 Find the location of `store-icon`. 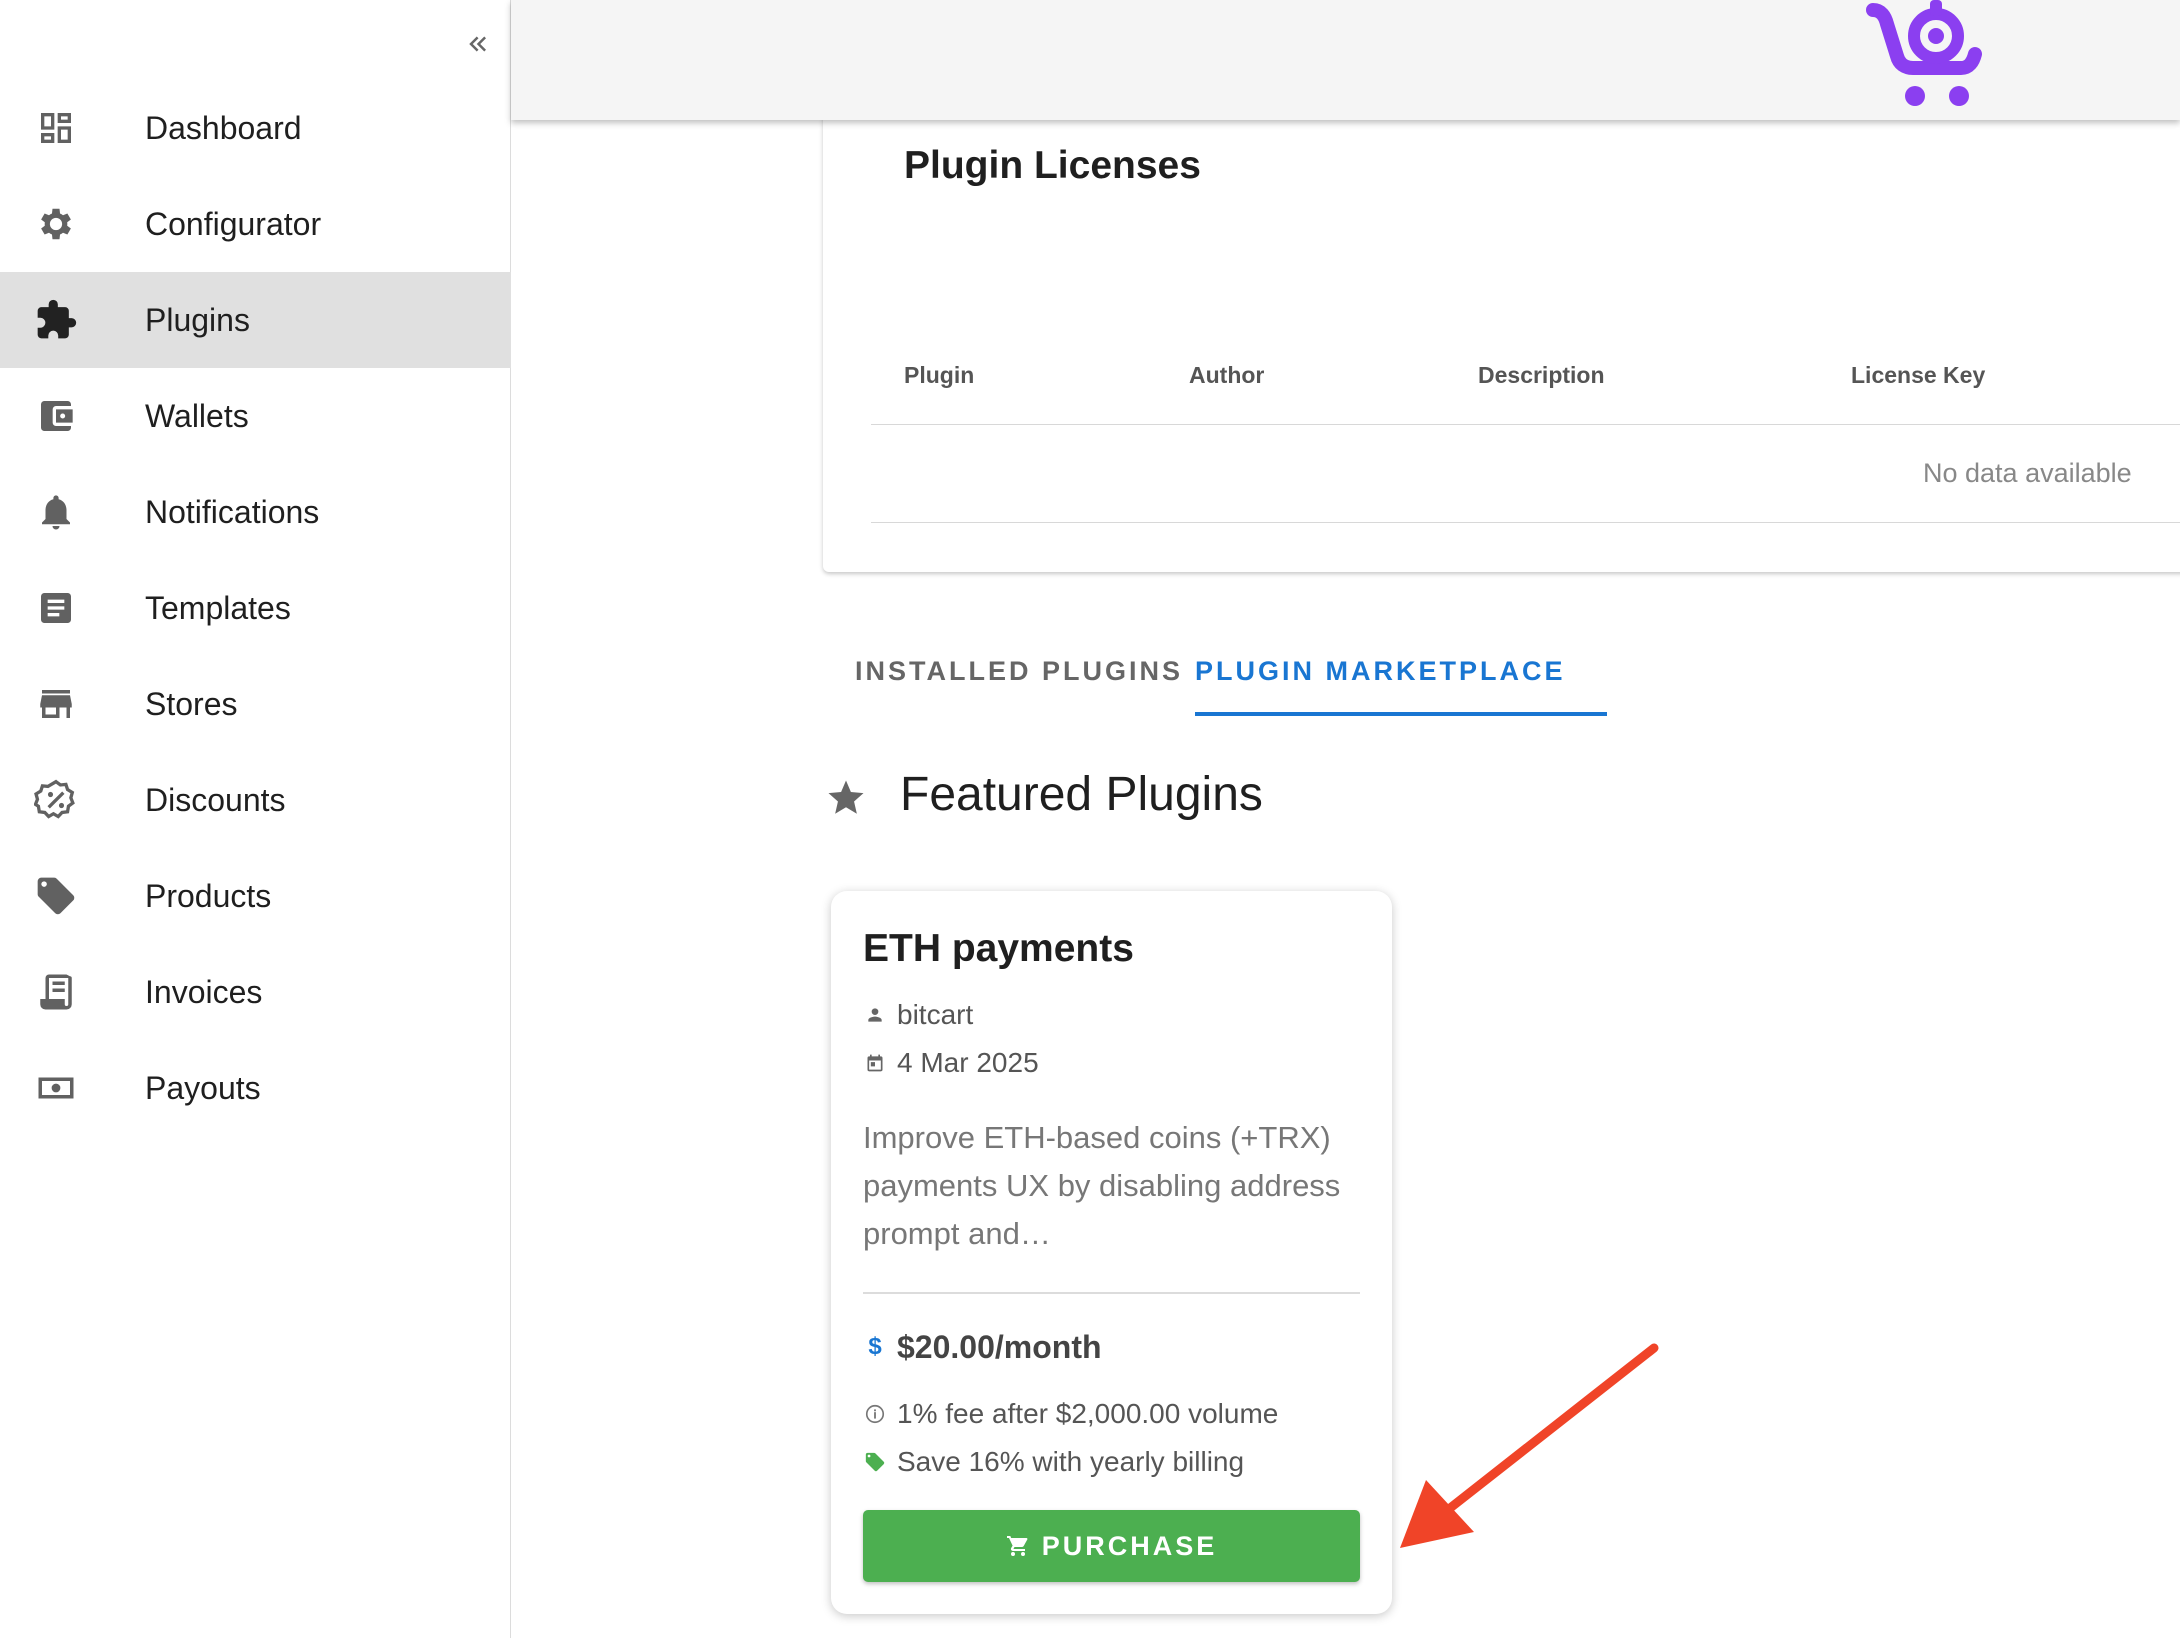

store-icon is located at coordinates (56, 704).